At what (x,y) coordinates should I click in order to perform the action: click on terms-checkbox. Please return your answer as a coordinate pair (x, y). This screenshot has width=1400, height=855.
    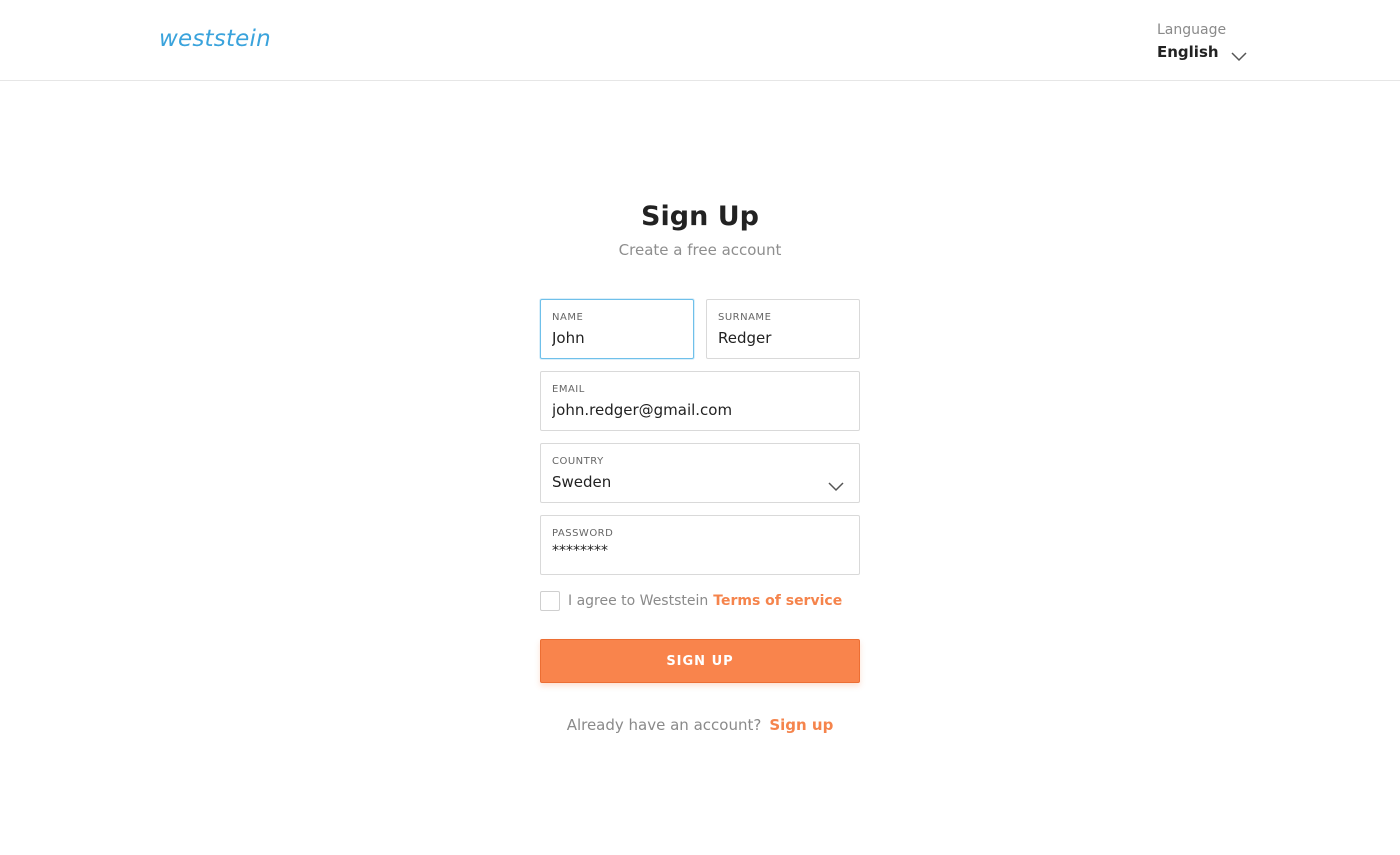
    Looking at the image, I should click on (550, 601).